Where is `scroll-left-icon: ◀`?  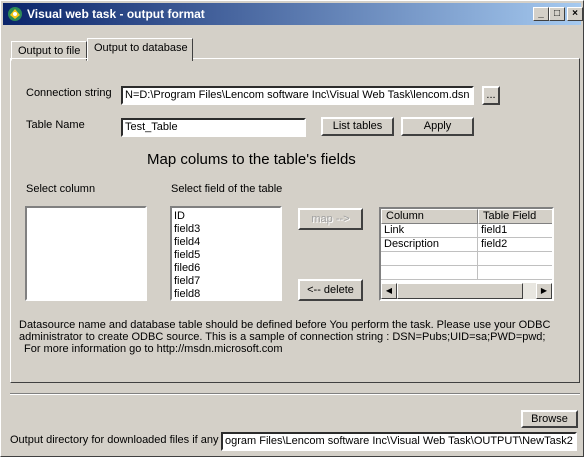 scroll-left-icon: ◀ is located at coordinates (389, 291).